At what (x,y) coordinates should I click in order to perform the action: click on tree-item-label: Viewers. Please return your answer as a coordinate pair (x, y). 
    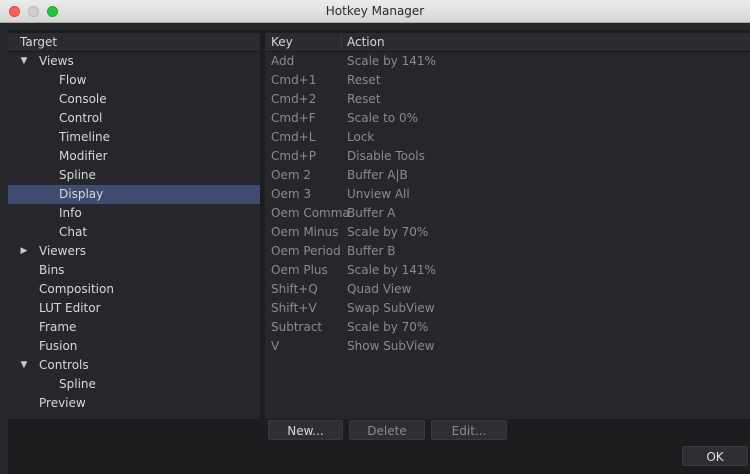
    Looking at the image, I should click on (63, 251).